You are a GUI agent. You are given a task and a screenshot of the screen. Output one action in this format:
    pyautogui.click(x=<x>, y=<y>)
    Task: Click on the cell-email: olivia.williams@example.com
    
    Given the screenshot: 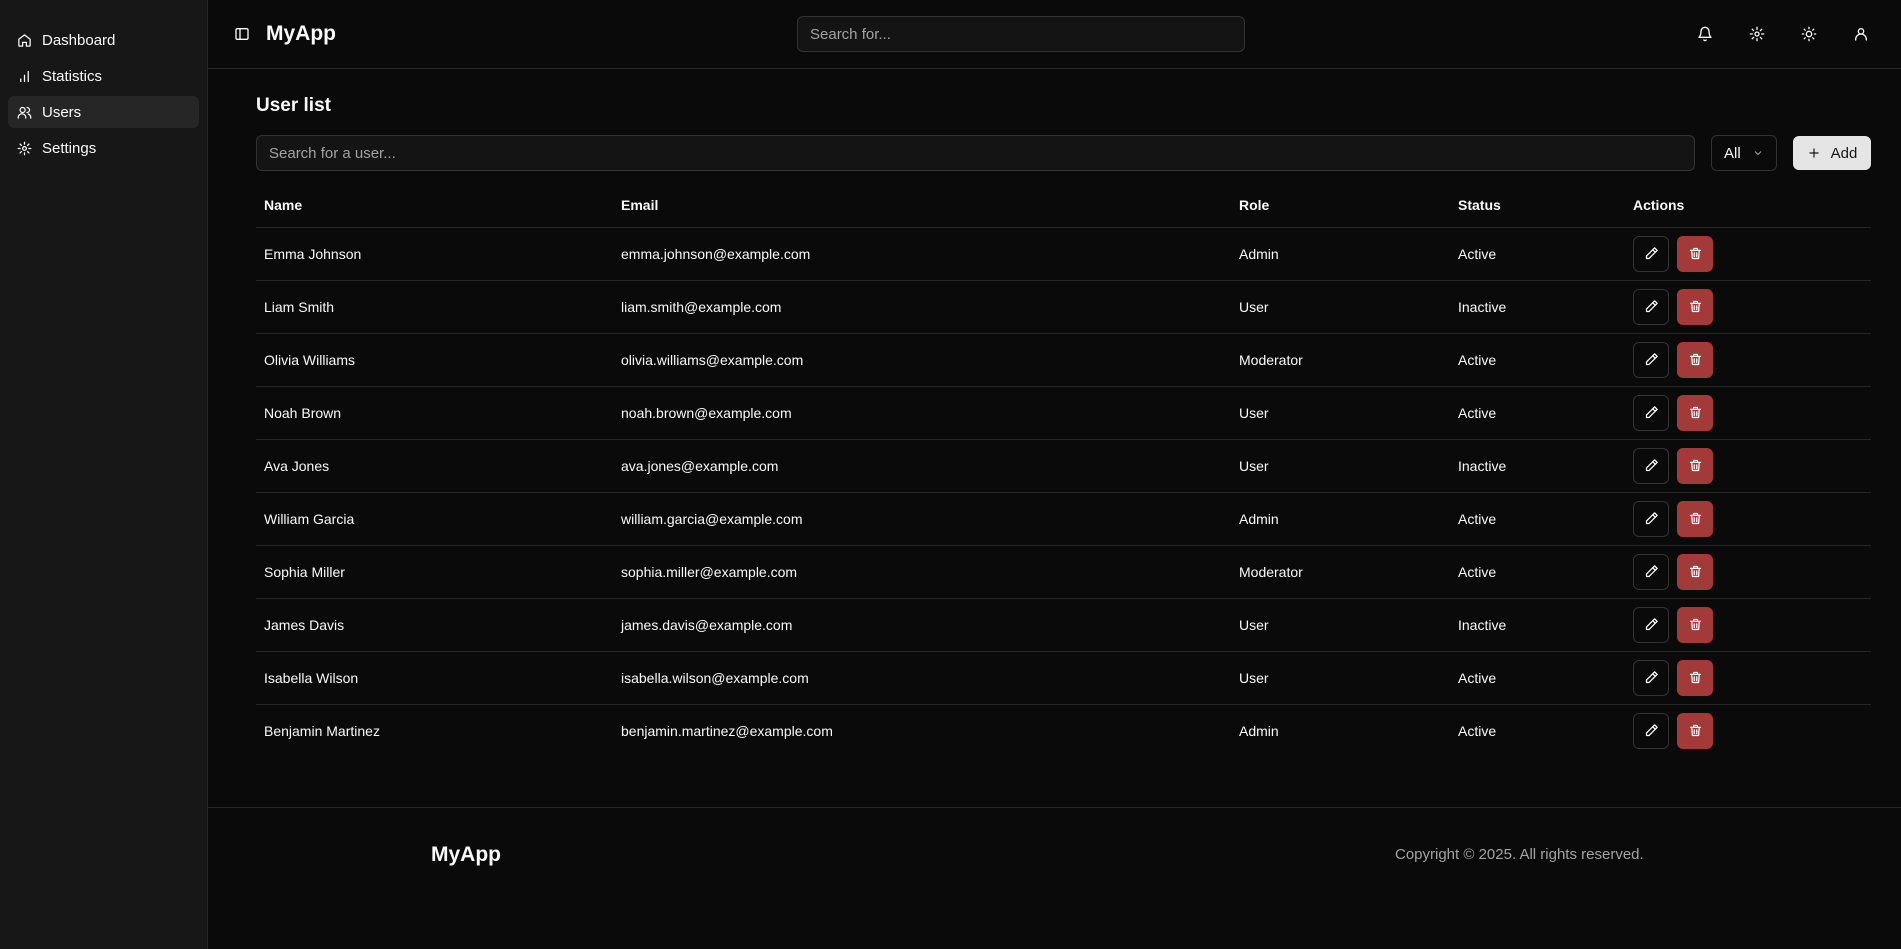 What is the action you would take?
    pyautogui.click(x=922, y=360)
    